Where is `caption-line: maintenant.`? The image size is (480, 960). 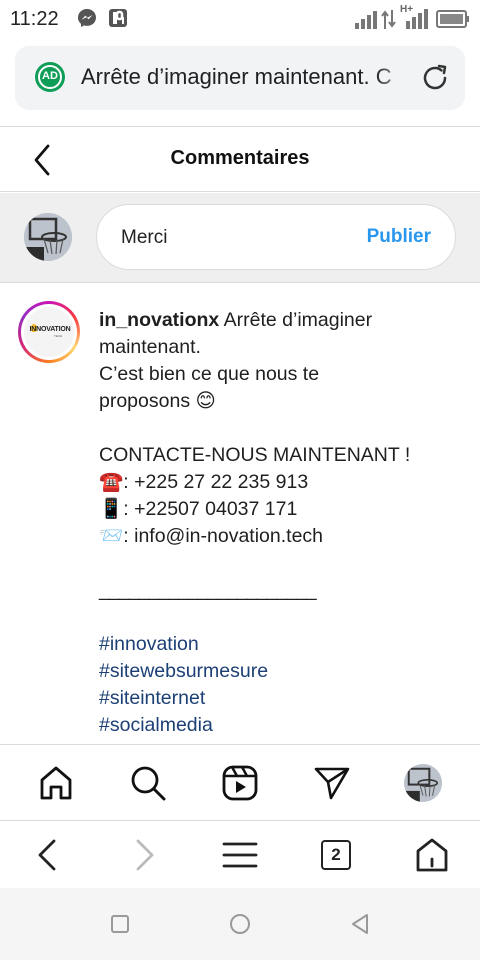
caption-line: maintenant. is located at coordinates (150, 347).